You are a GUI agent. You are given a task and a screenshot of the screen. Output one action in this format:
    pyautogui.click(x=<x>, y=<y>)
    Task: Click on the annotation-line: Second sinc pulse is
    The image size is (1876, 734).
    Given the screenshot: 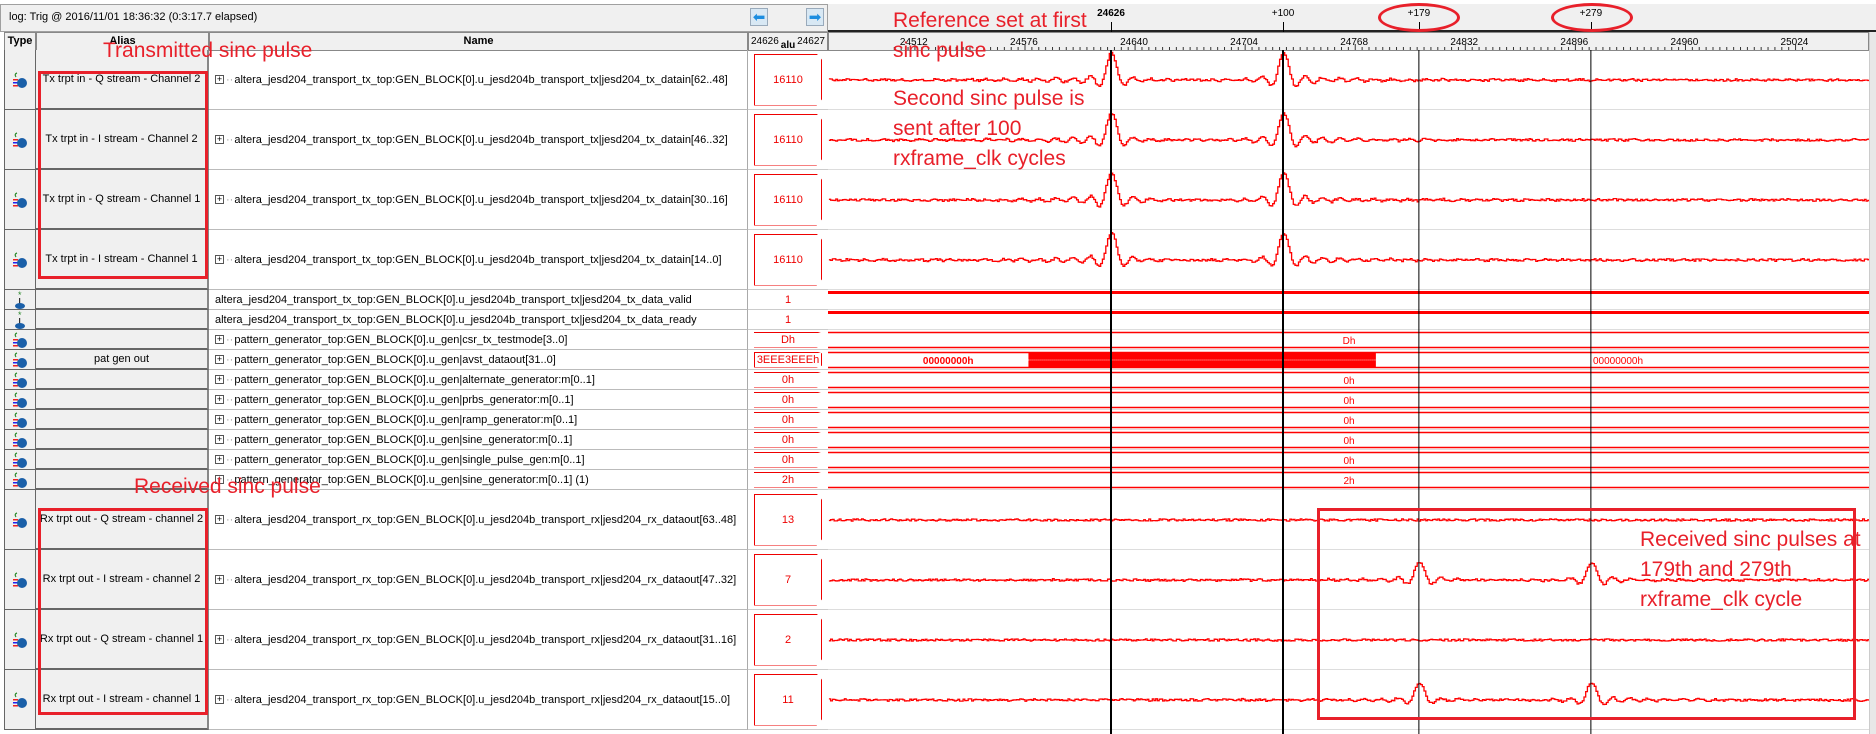 What is the action you would take?
    pyautogui.click(x=989, y=98)
    